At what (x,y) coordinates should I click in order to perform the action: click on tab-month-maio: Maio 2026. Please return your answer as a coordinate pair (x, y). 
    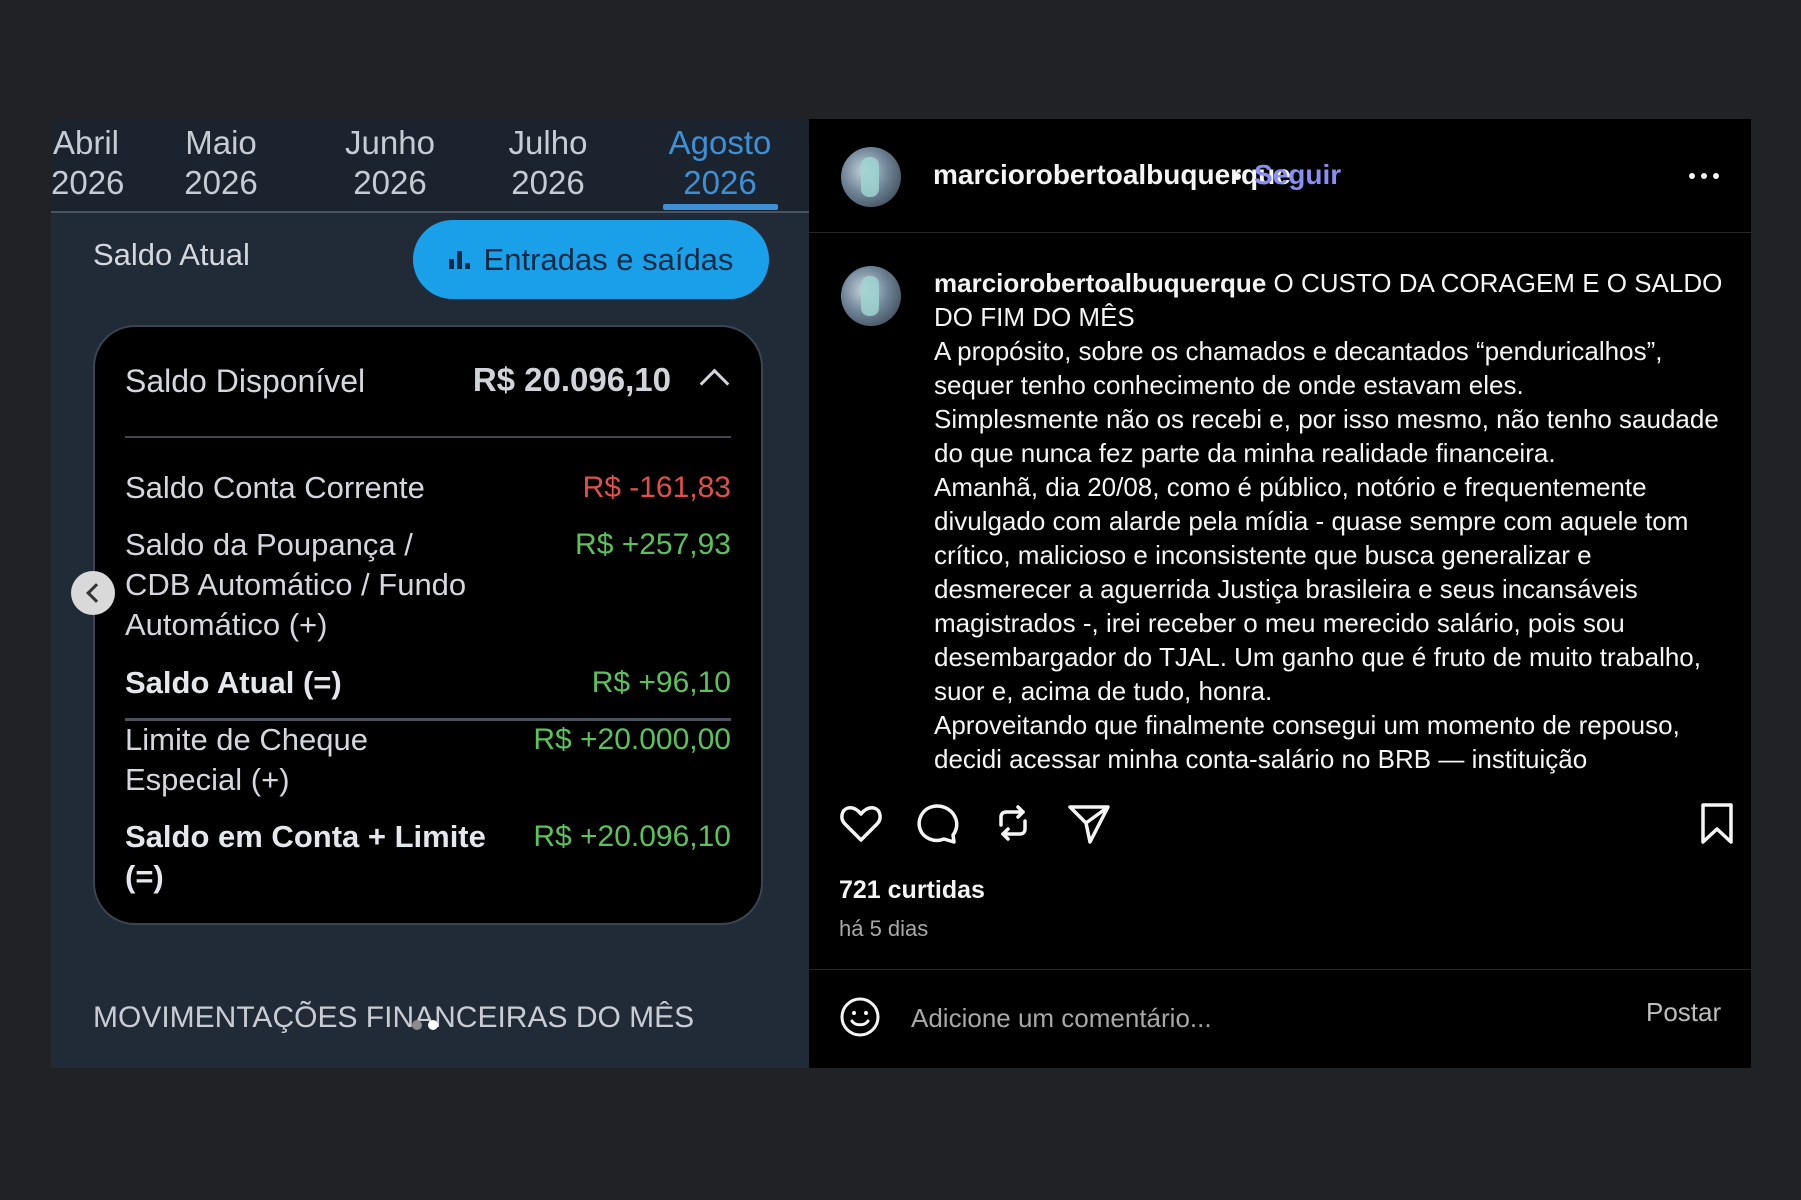
    Looking at the image, I should click on (221, 163).